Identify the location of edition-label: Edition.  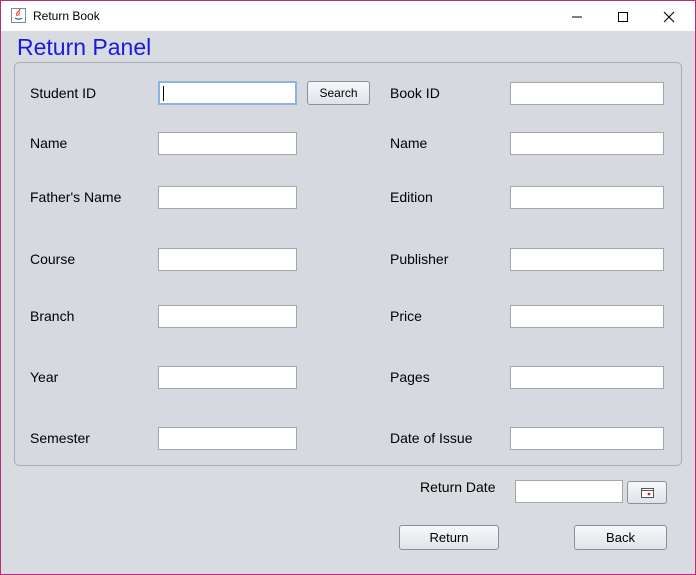
(411, 197).